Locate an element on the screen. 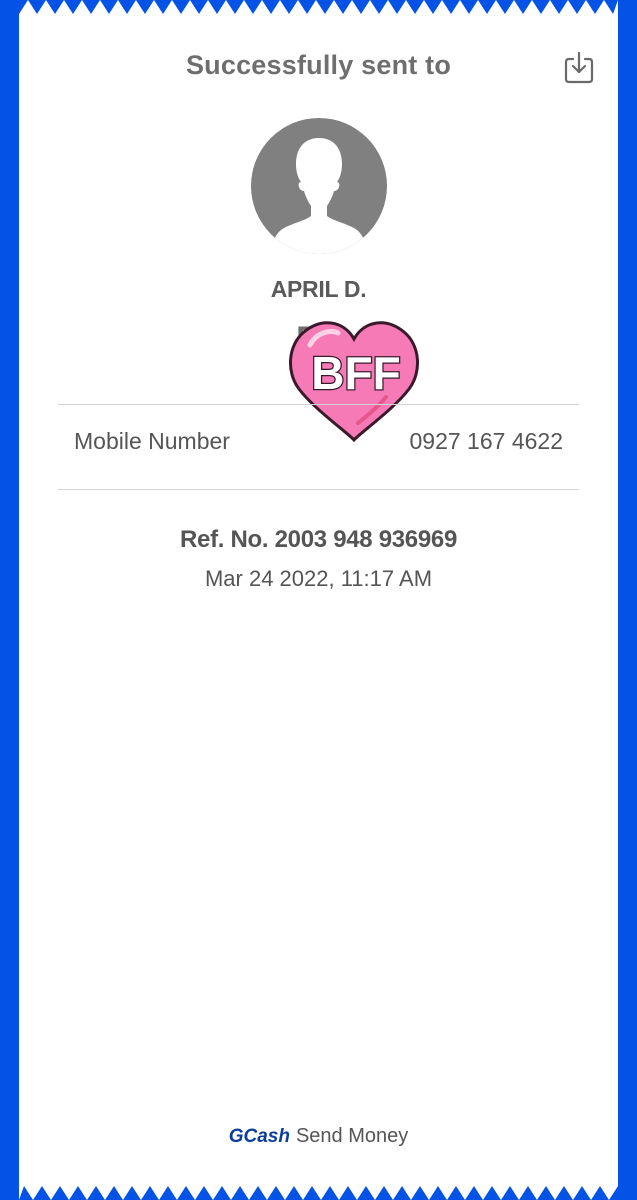 The width and height of the screenshot is (637, 1200). sticker-text: BFF is located at coordinates (355, 373).